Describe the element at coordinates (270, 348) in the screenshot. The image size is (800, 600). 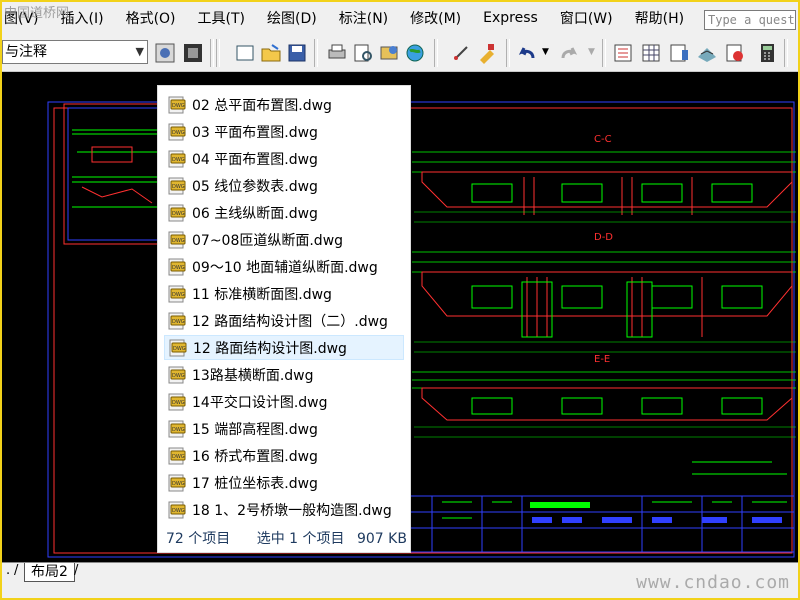
I see `file-name: 12 路面结构设计图.dwg` at that location.